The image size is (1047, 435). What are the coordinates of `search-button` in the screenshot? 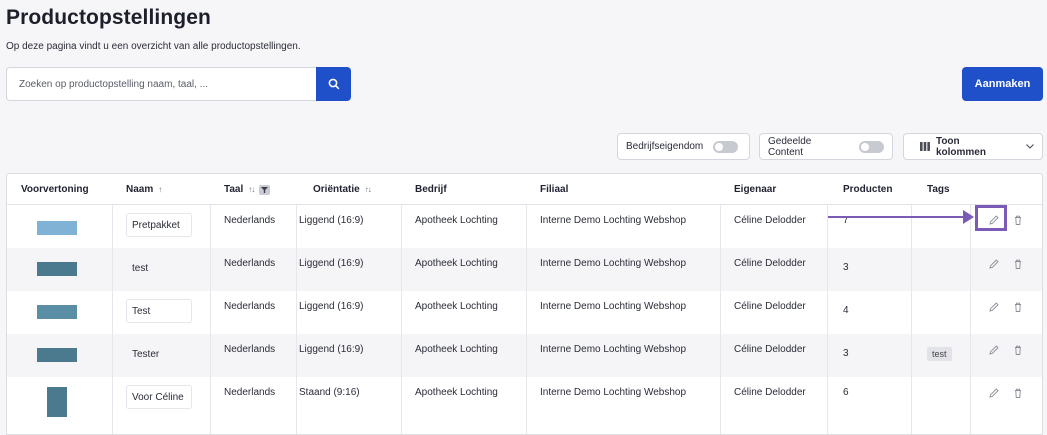 It's located at (333, 84).